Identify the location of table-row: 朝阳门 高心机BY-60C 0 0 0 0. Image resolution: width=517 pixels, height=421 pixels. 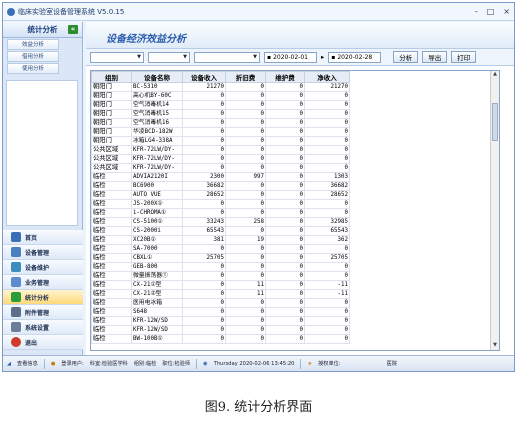
(220, 96).